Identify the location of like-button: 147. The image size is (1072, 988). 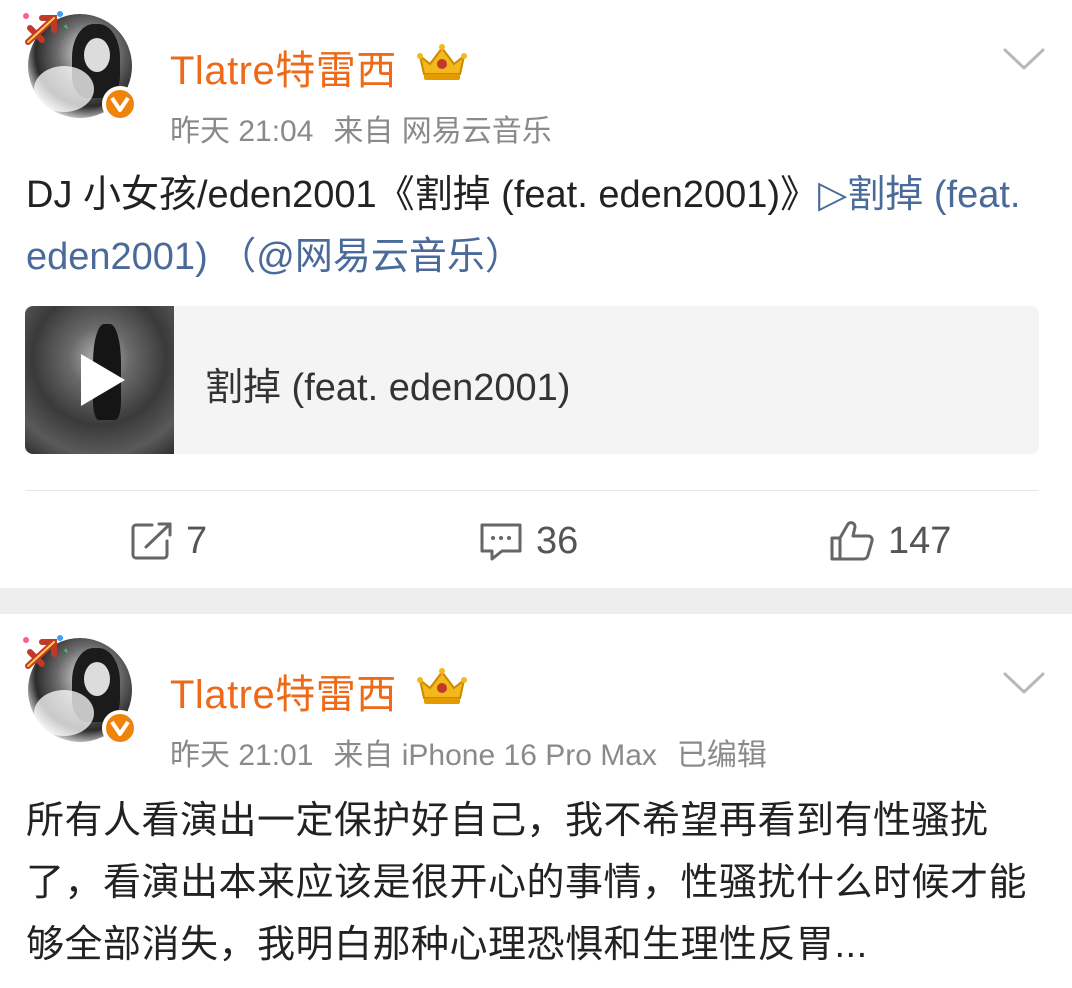
(889, 541).